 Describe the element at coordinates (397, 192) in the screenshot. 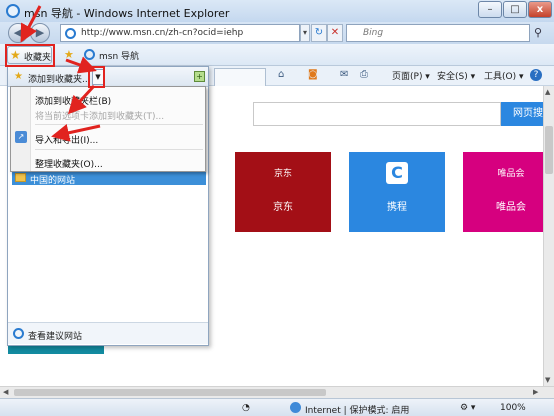

I see `tile-ctrip: C 携程` at that location.